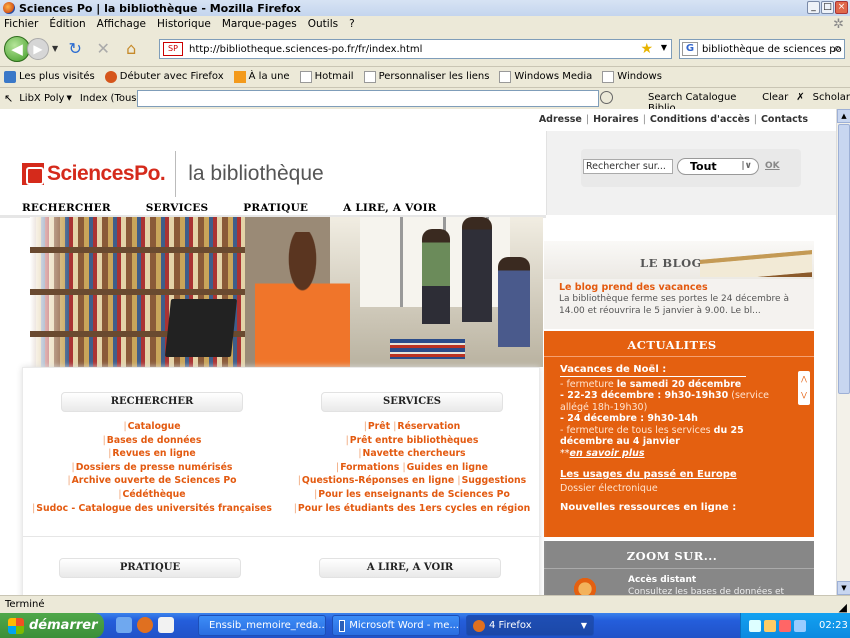  I want to click on stop-icon: ✕, so click(103, 49).